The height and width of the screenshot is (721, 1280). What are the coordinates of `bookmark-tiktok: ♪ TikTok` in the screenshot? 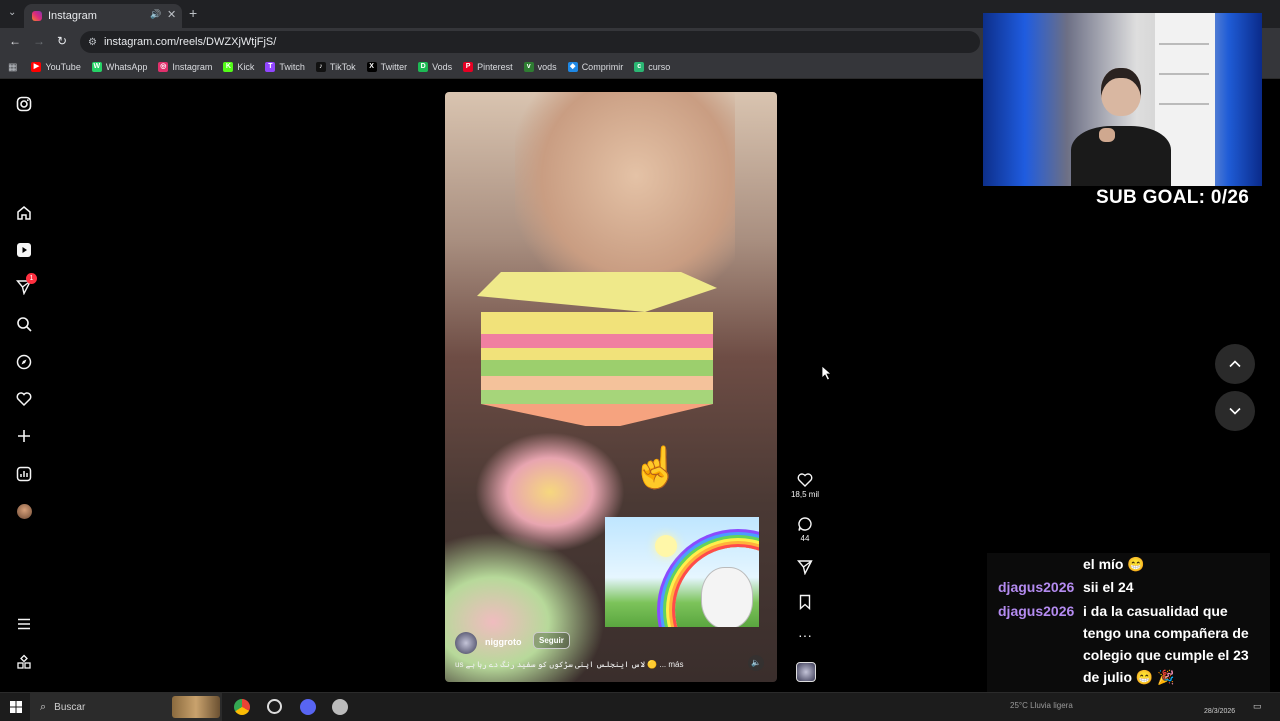 It's located at (335, 67).